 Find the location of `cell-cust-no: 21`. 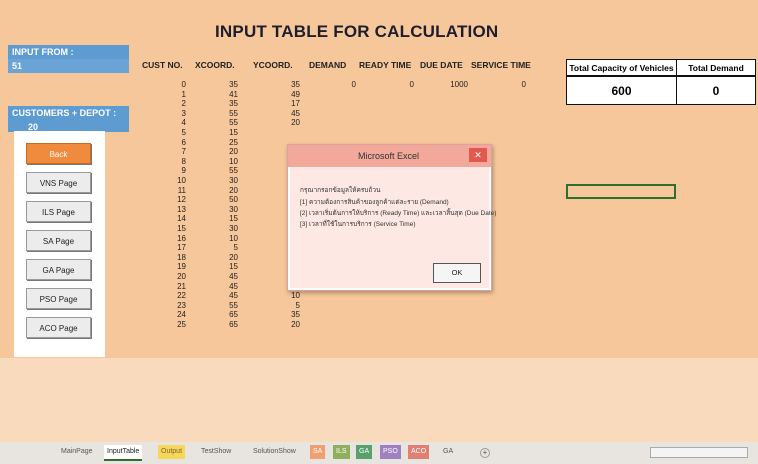

cell-cust-no: 21 is located at coordinates (158, 286).